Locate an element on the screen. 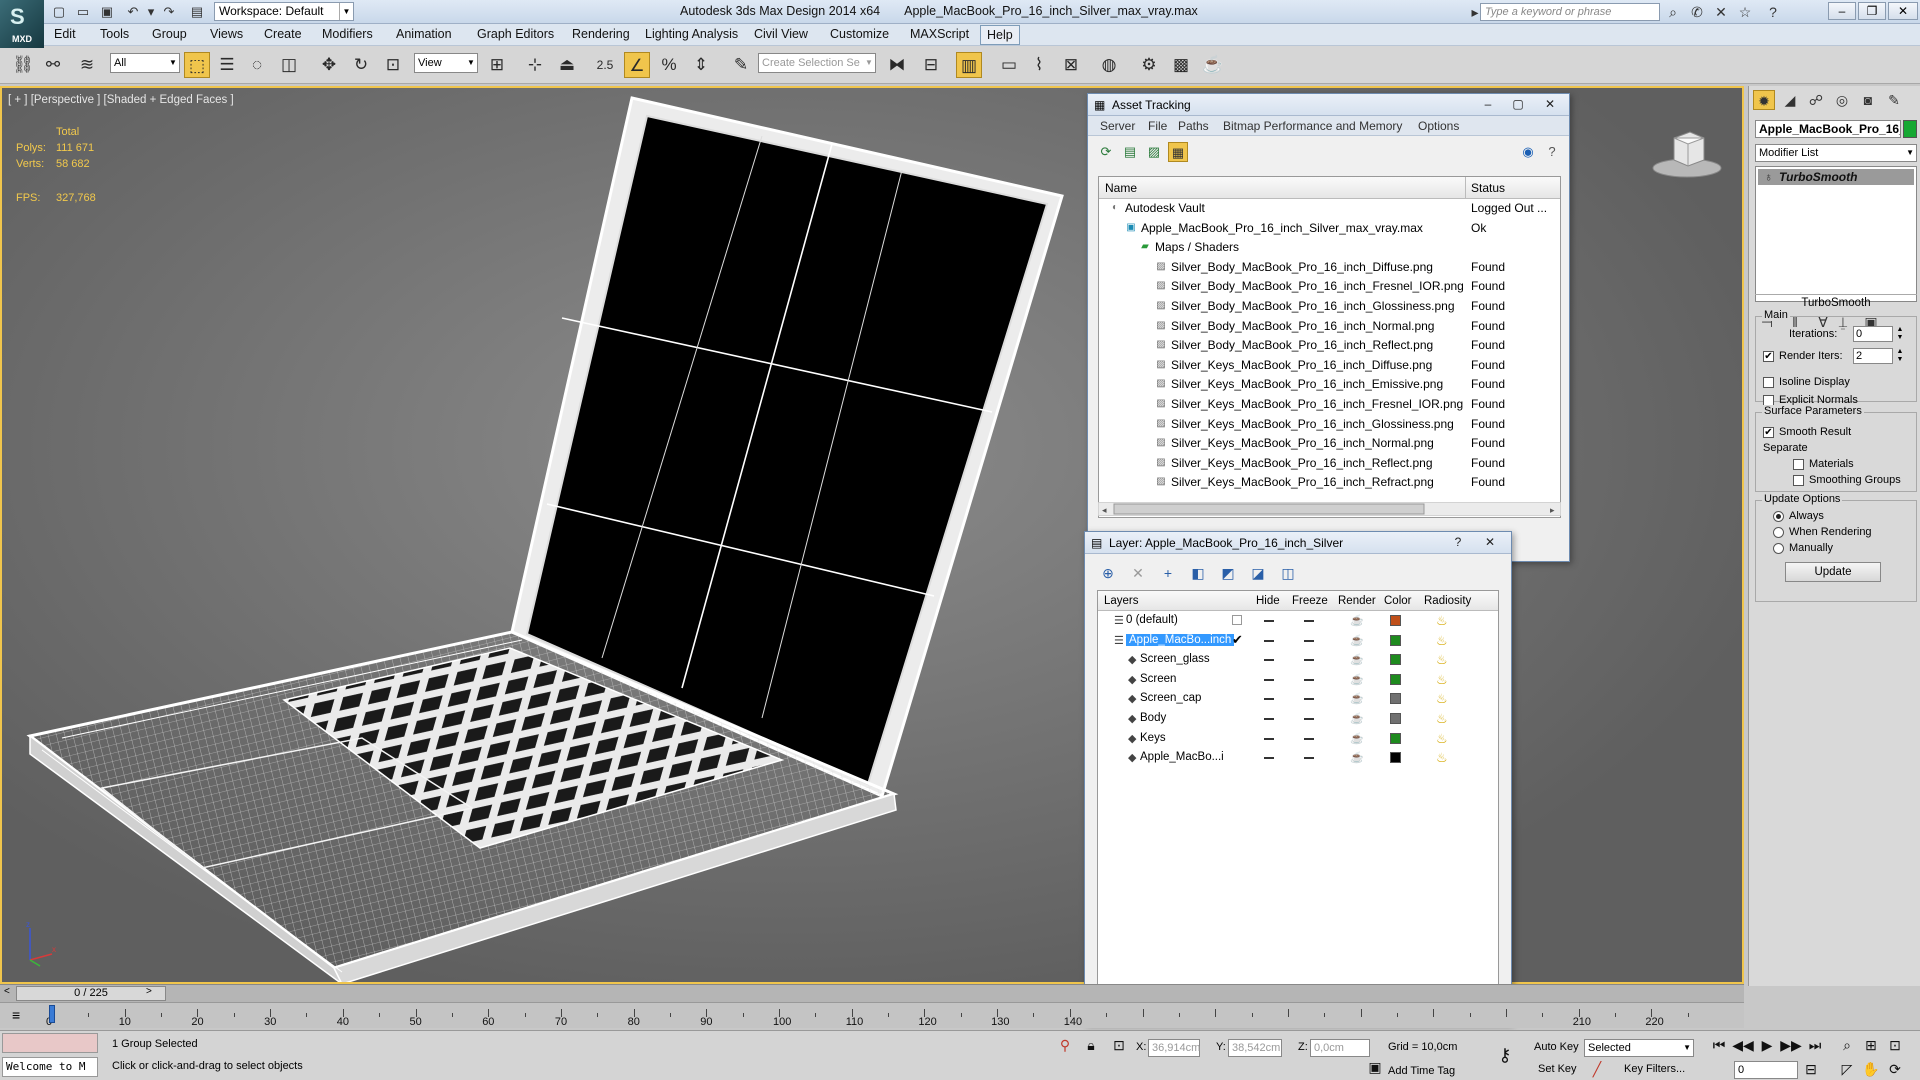 This screenshot has height=1080, width=1920. mini-curve-editor-icon: ≡ is located at coordinates (16, 1015).